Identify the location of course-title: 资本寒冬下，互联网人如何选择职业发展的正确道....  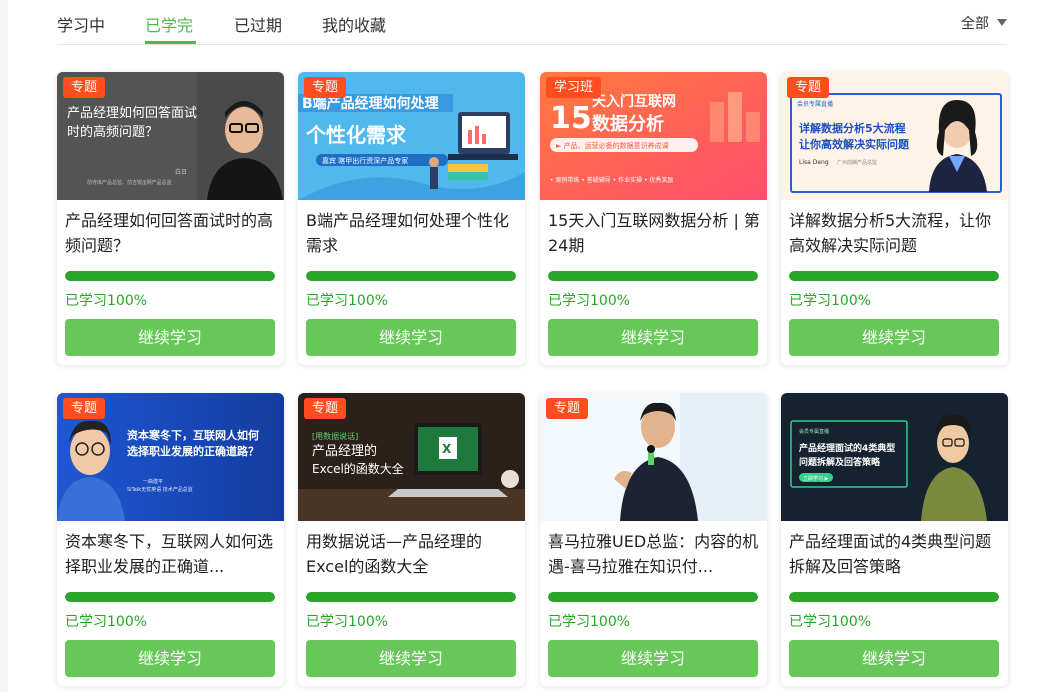
(171, 554).